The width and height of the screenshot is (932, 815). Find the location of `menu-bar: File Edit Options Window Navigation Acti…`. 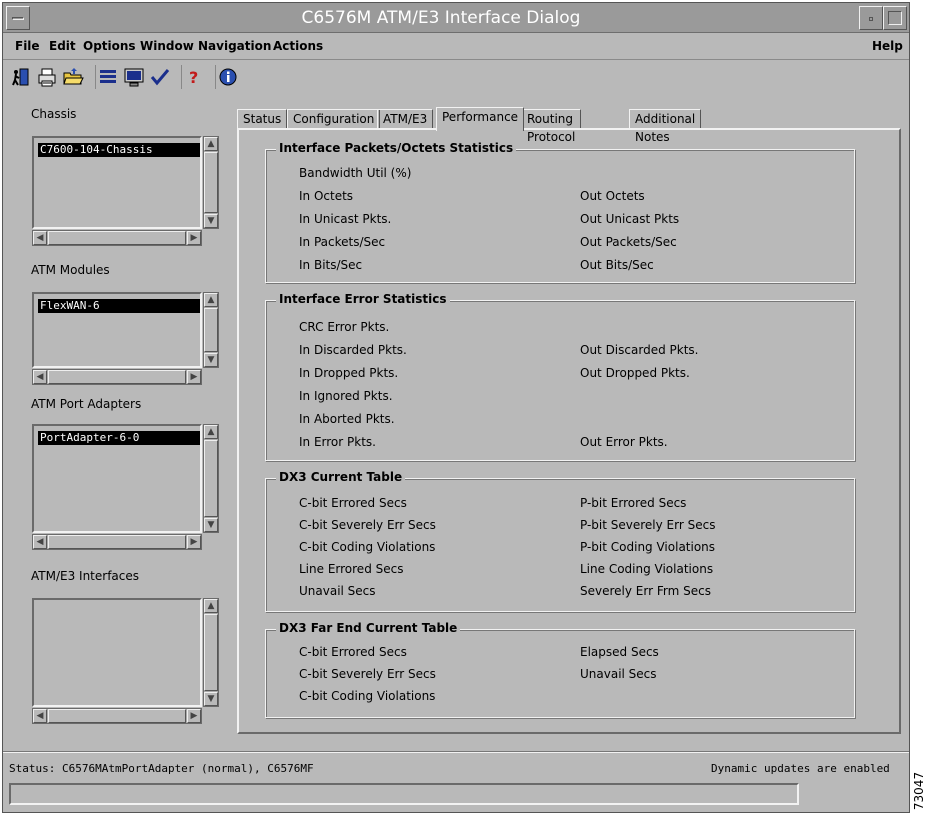

menu-bar: File Edit Options Window Navigation Acti… is located at coordinates (456, 47).